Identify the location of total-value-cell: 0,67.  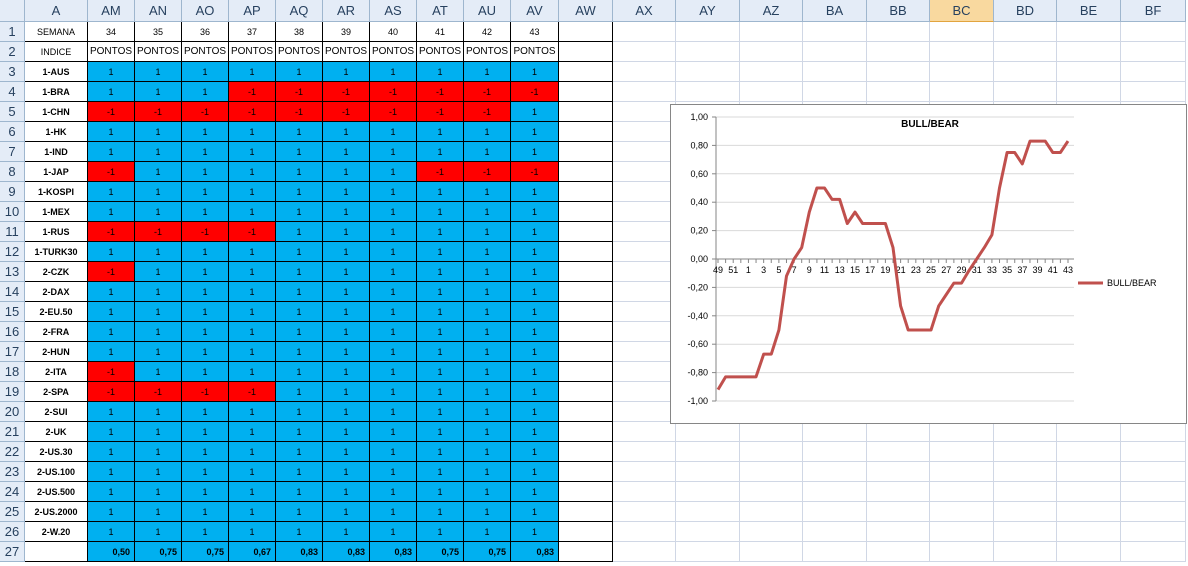
(252, 552).